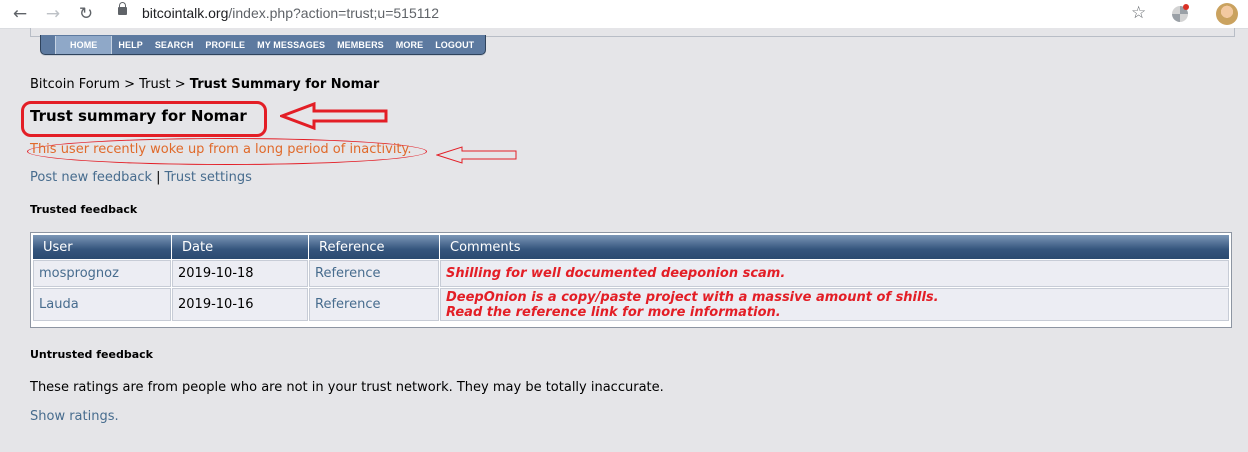  Describe the element at coordinates (102, 304) in the screenshot. I see `user-cell: Lauda` at that location.